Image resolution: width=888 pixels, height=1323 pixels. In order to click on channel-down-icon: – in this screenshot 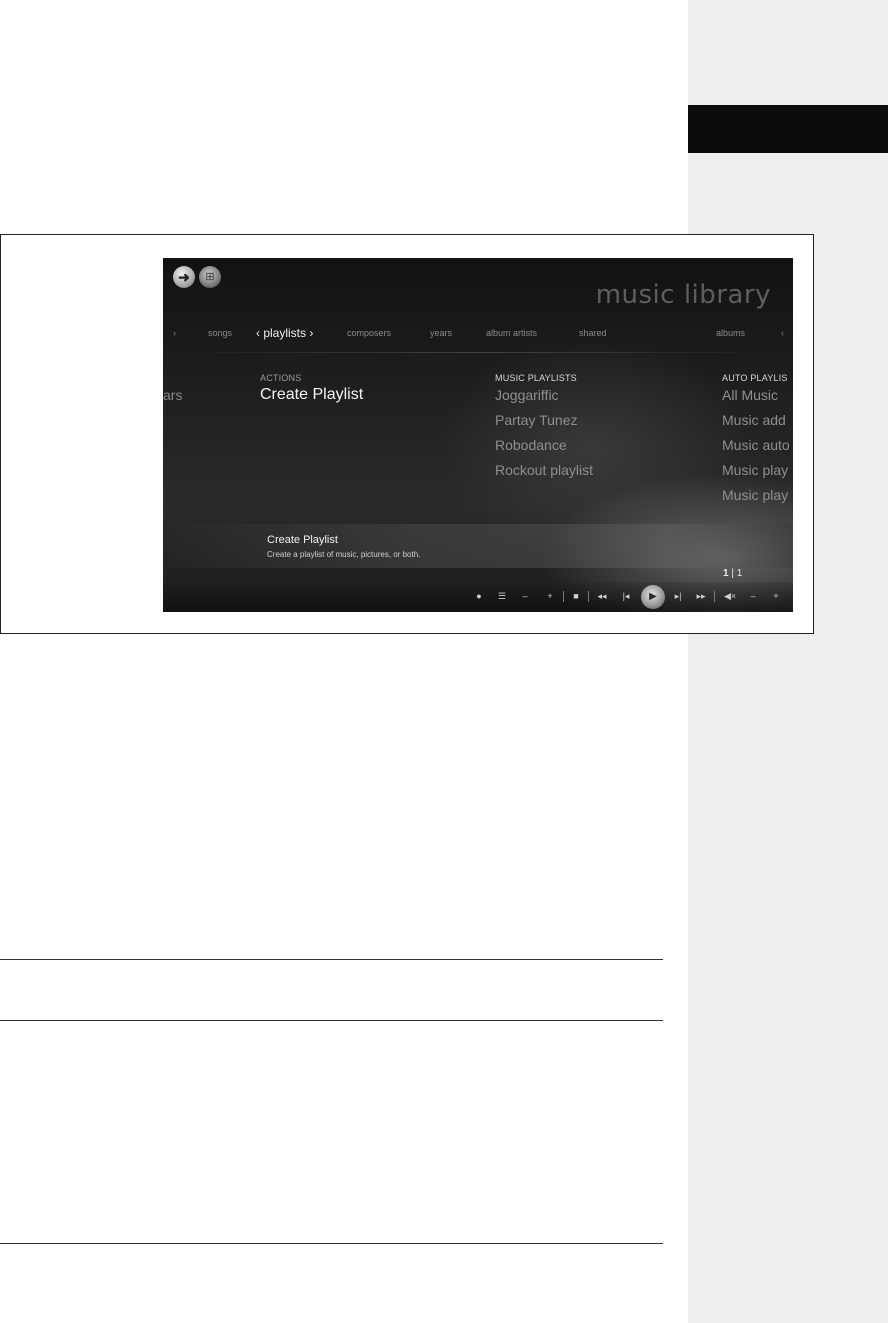, I will do `click(525, 596)`.